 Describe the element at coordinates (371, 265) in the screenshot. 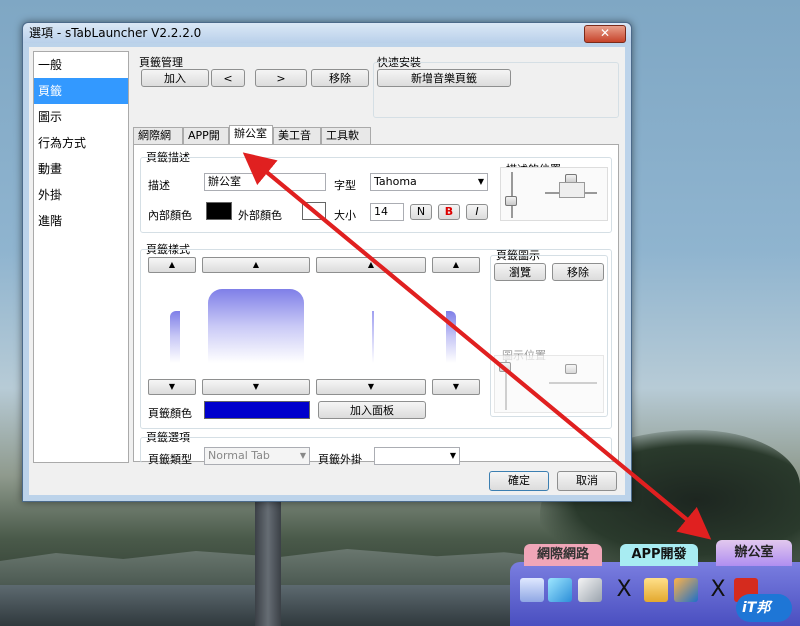

I see `right-body-up-button: ▲` at that location.